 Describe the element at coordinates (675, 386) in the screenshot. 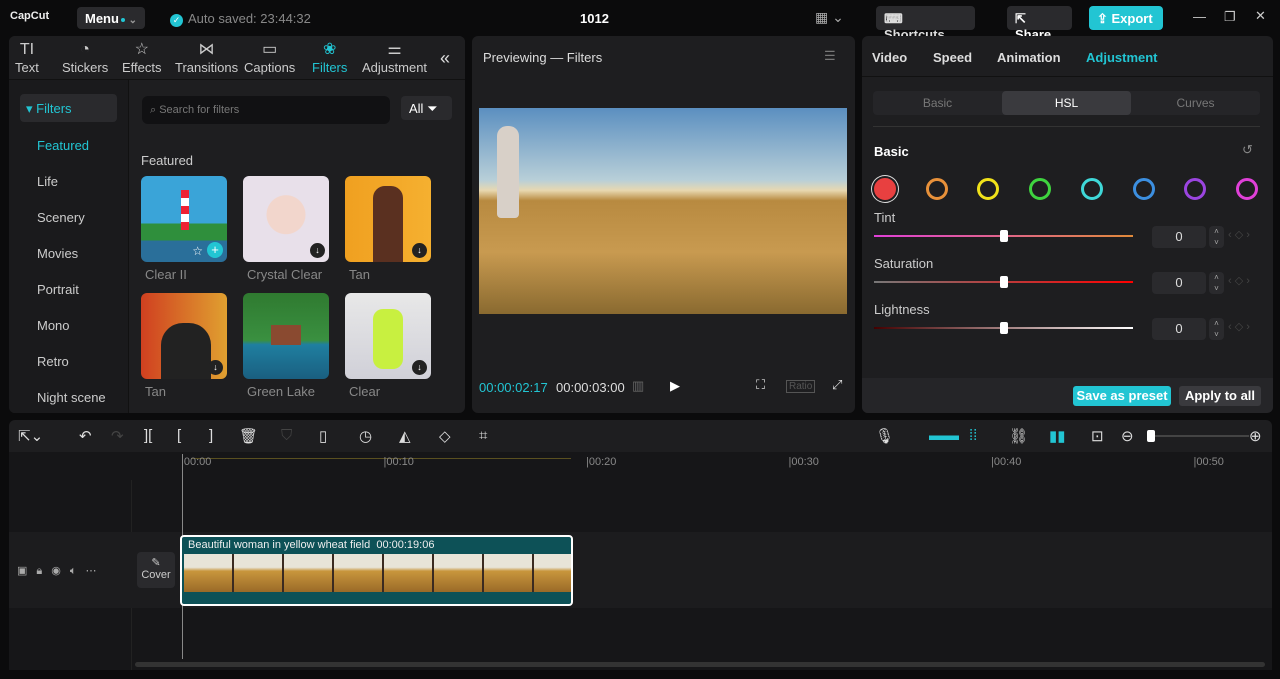

I see `play-icon: ▶` at that location.